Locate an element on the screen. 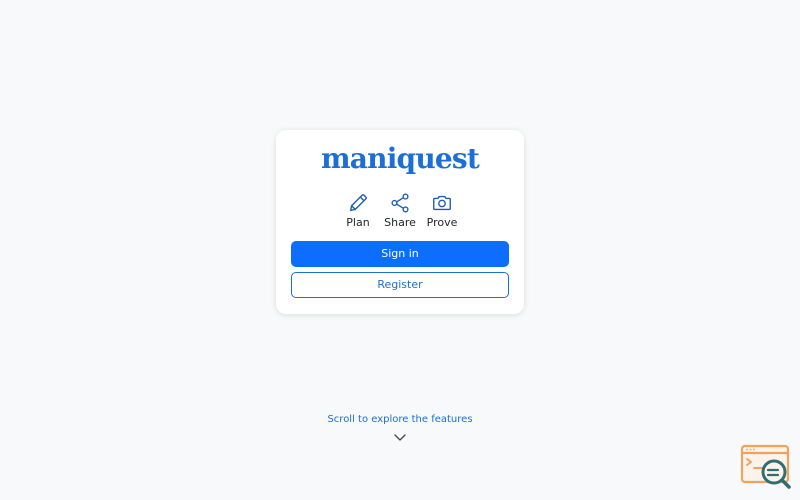 Image resolution: width=800 pixels, height=500 pixels. sign-in-button: Sign in is located at coordinates (400, 254).